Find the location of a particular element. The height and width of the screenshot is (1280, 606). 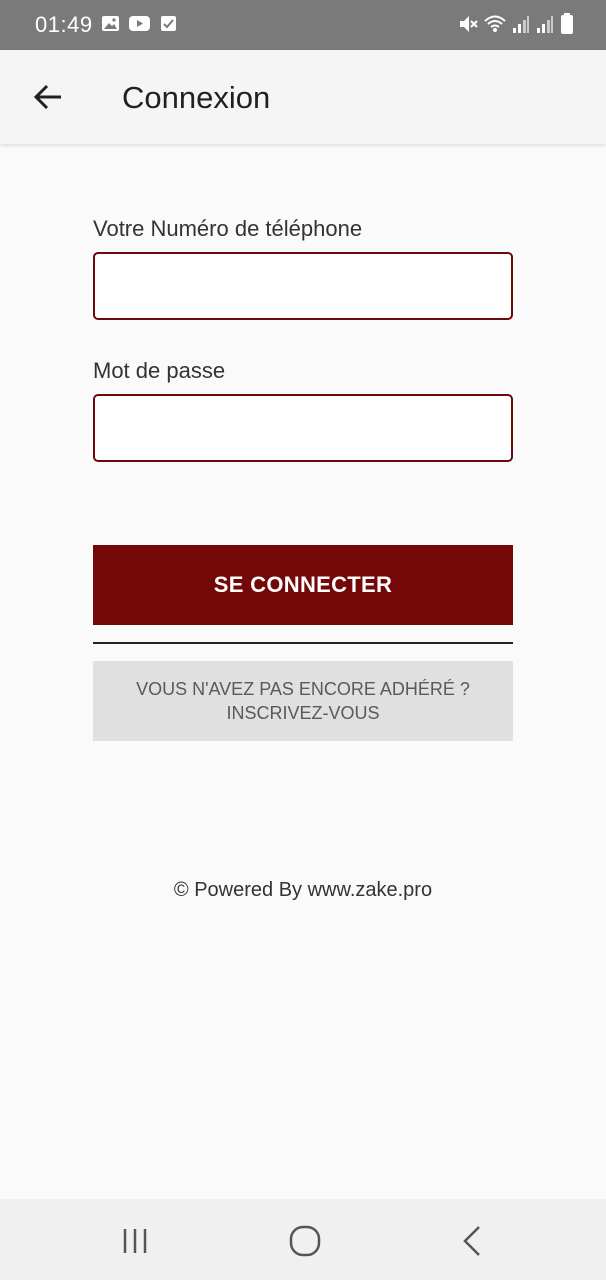

status-system-icons is located at coordinates (516, 24).